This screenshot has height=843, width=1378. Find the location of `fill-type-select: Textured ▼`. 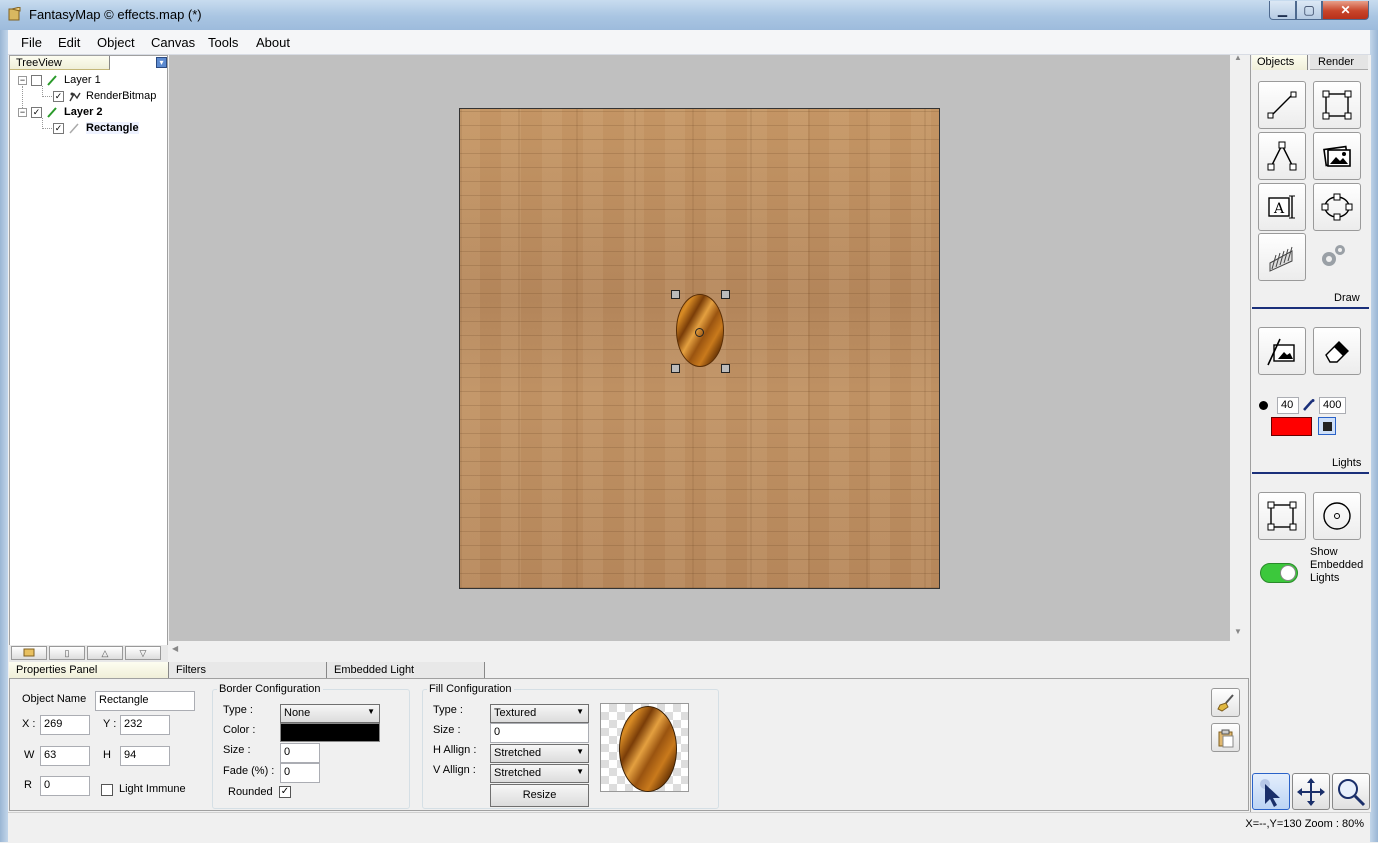

fill-type-select: Textured ▼ is located at coordinates (539, 713).